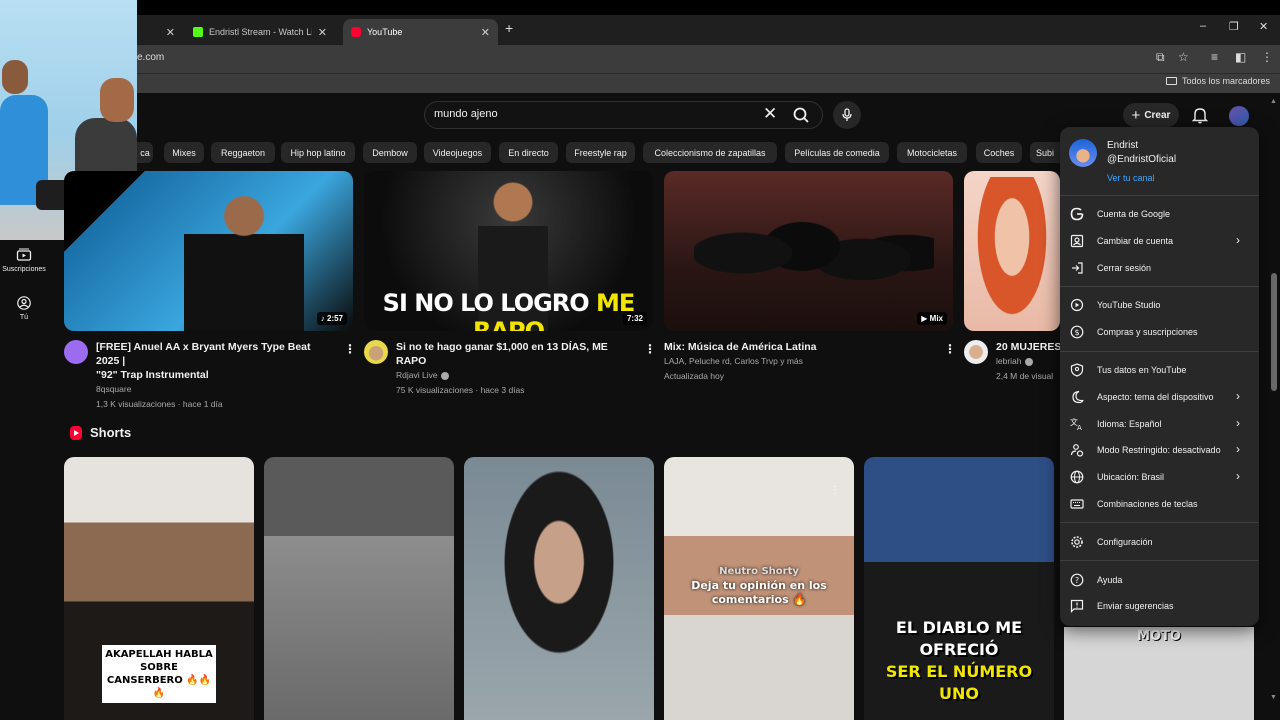  Describe the element at coordinates (999, 152) in the screenshot. I see `chip-category: Coches` at that location.